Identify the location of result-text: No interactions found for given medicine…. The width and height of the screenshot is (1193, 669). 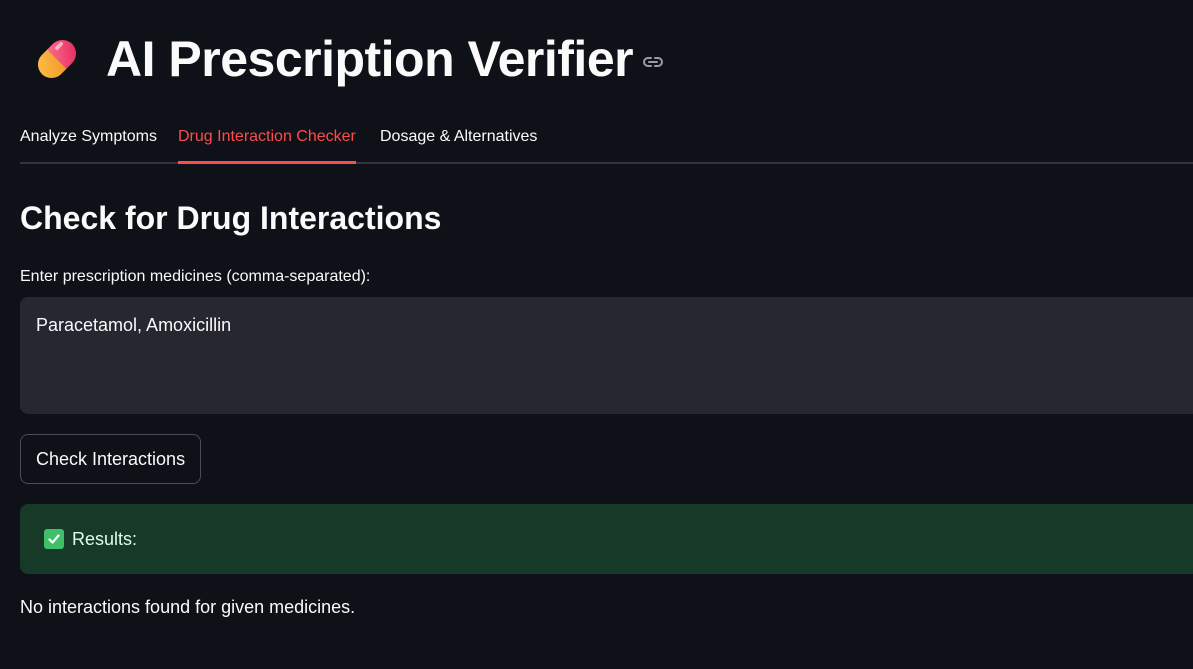
(188, 607).